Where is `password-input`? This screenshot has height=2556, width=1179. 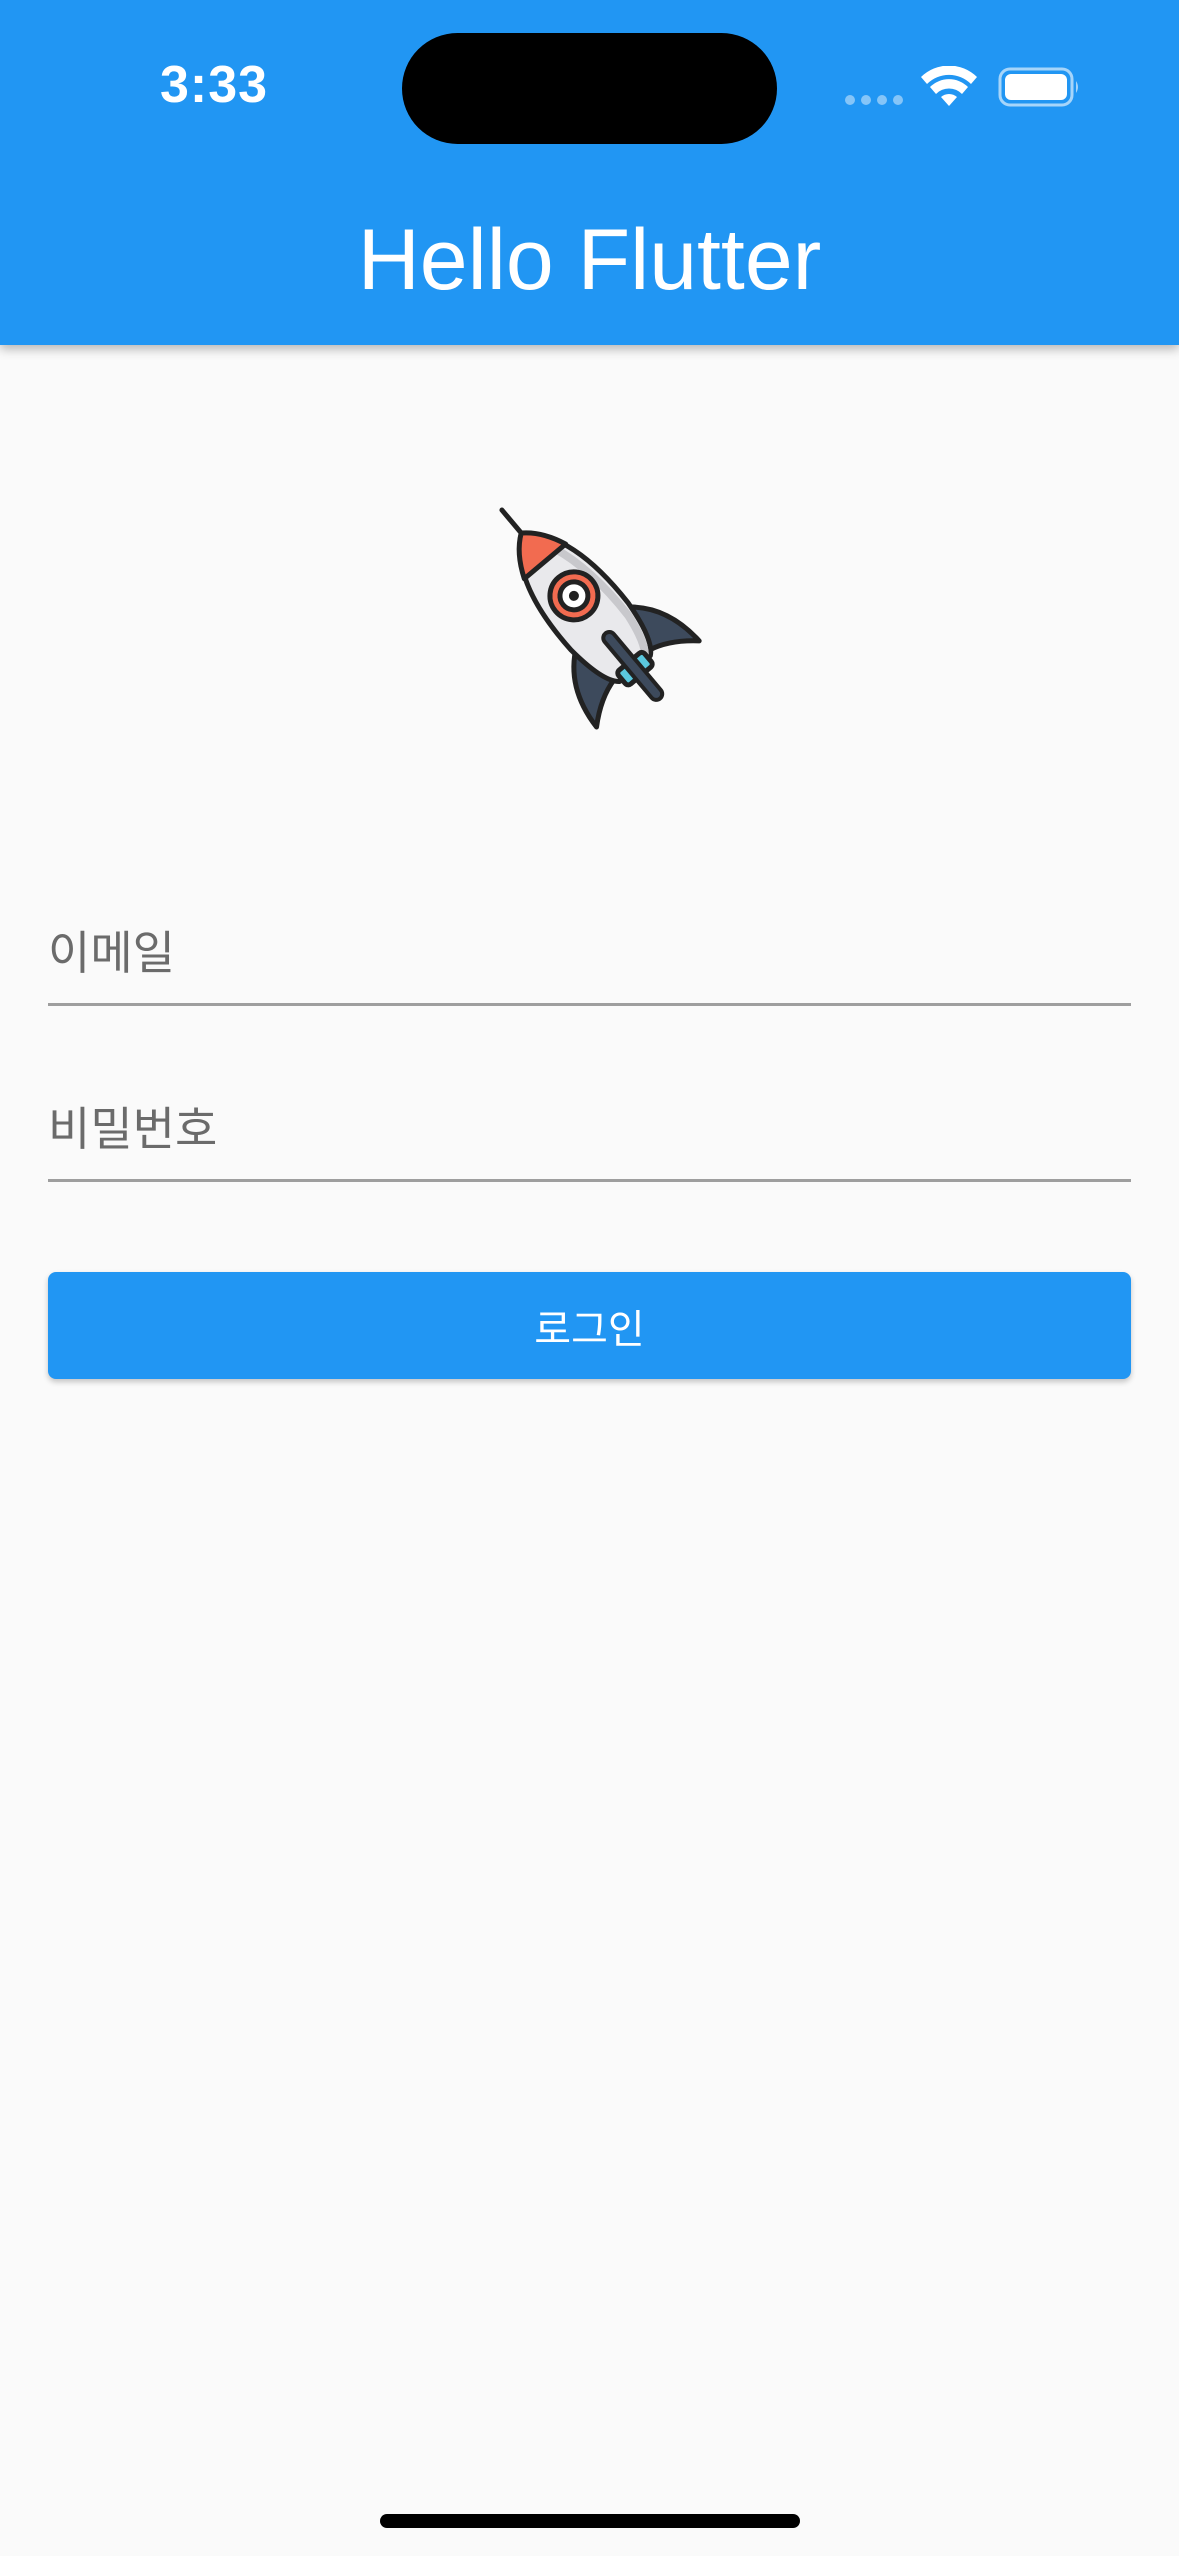
password-input is located at coordinates (589, 1124).